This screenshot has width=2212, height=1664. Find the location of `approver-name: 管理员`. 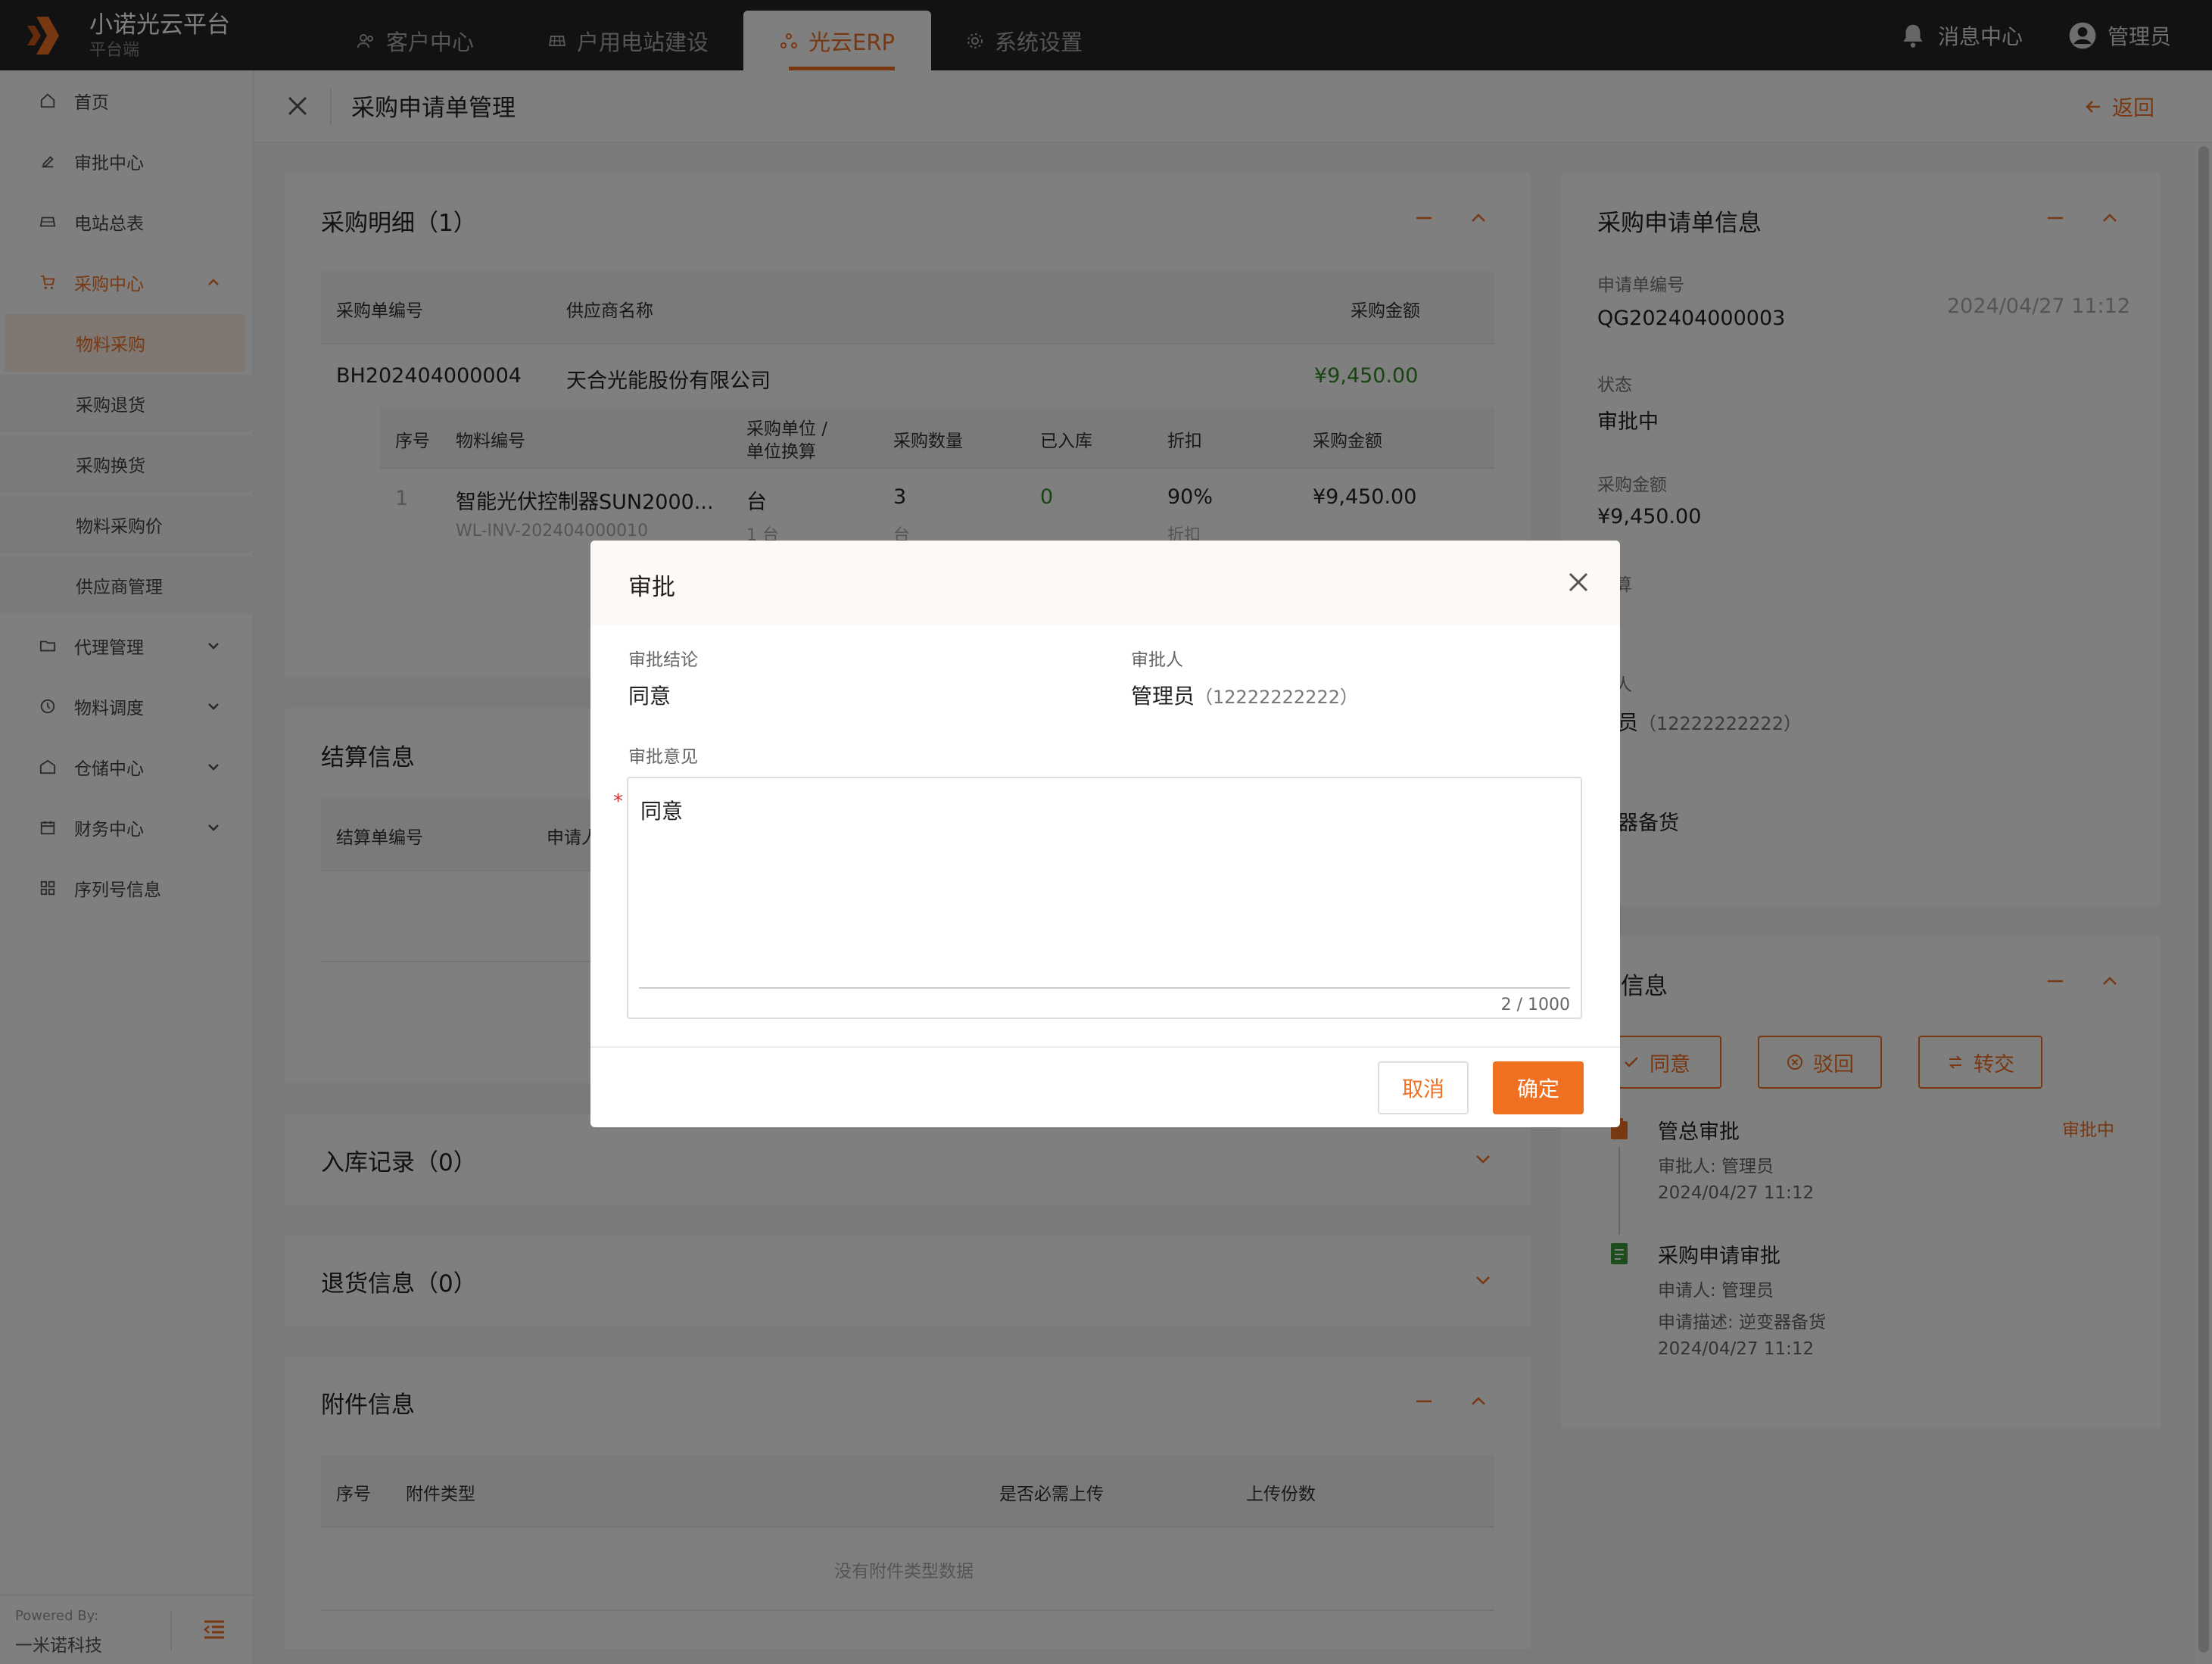

approver-name: 管理员 is located at coordinates (1163, 696).